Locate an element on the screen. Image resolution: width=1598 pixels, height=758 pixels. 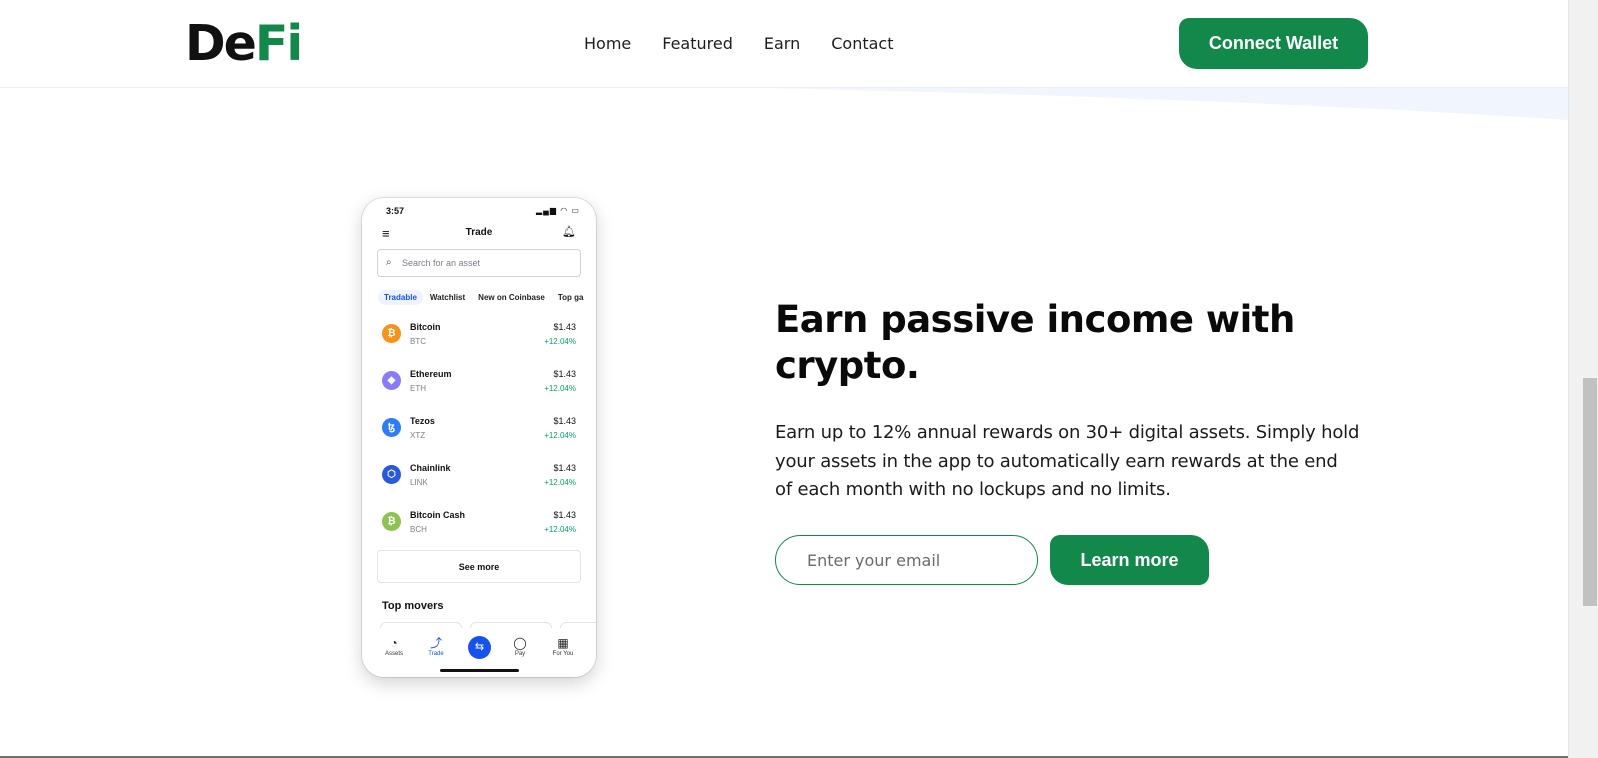
asset-row: ◆ Ethereum ETH $1.43 +12.04% is located at coordinates (479, 388).